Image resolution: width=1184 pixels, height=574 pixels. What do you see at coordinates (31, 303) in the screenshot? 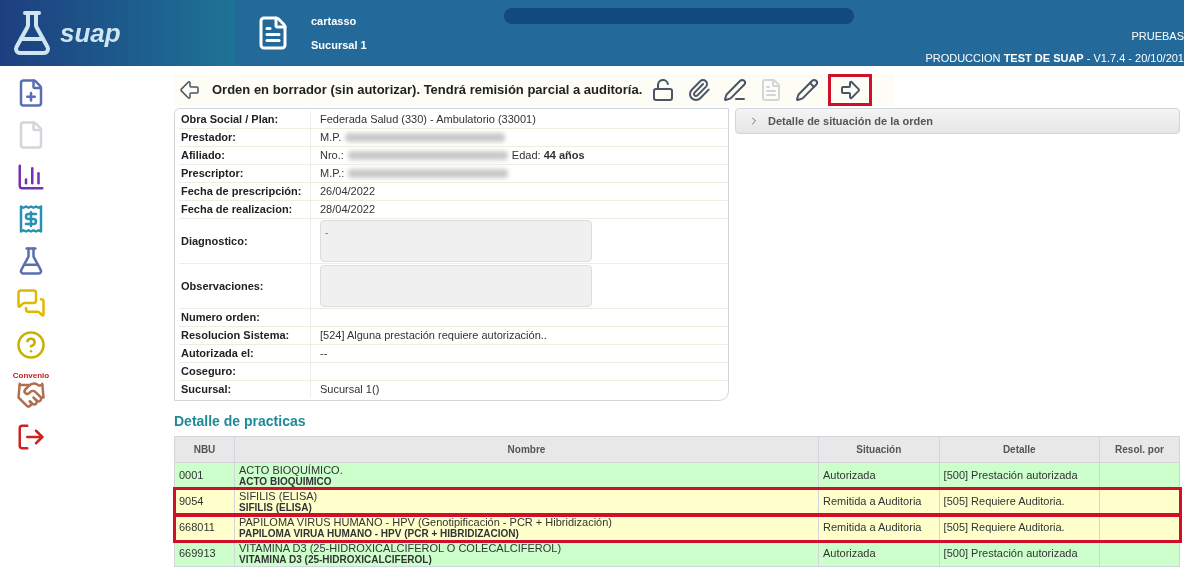
I see `chat-bubbles-icon` at bounding box center [31, 303].